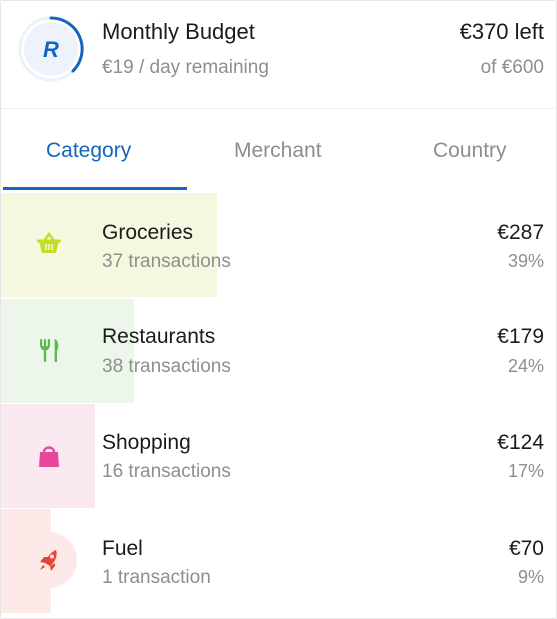 The height and width of the screenshot is (619, 557). What do you see at coordinates (526, 548) in the screenshot?
I see `category-amount: €70` at bounding box center [526, 548].